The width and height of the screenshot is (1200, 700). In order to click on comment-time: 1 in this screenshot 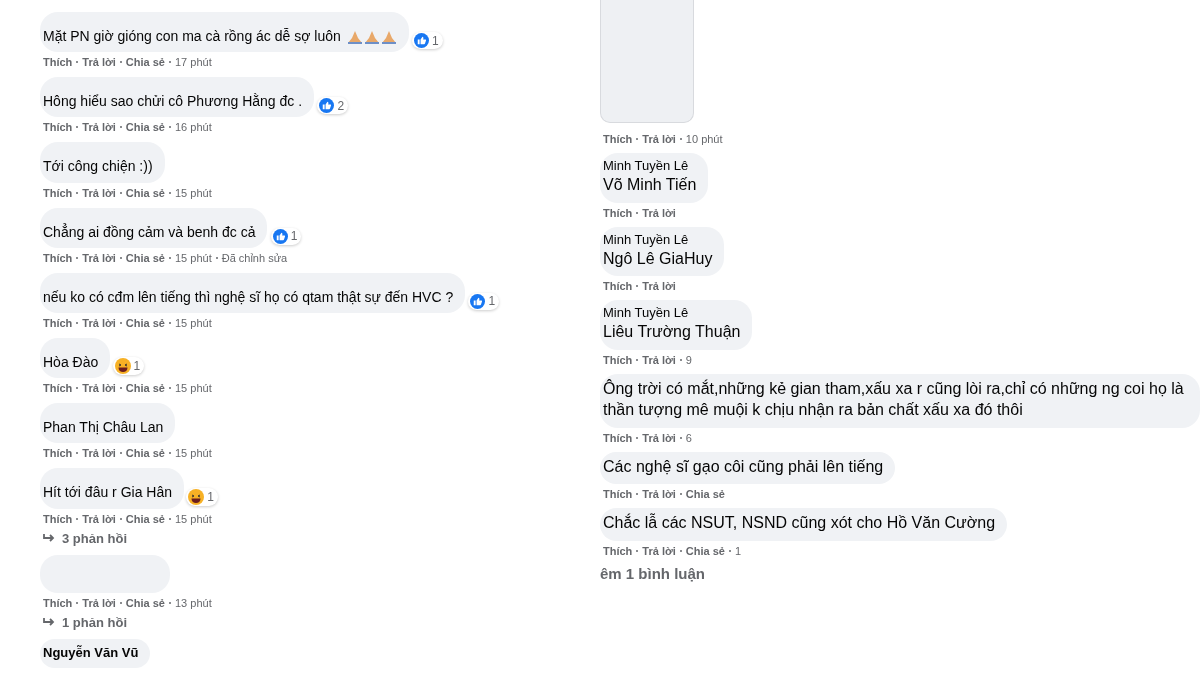, I will do `click(738, 551)`.